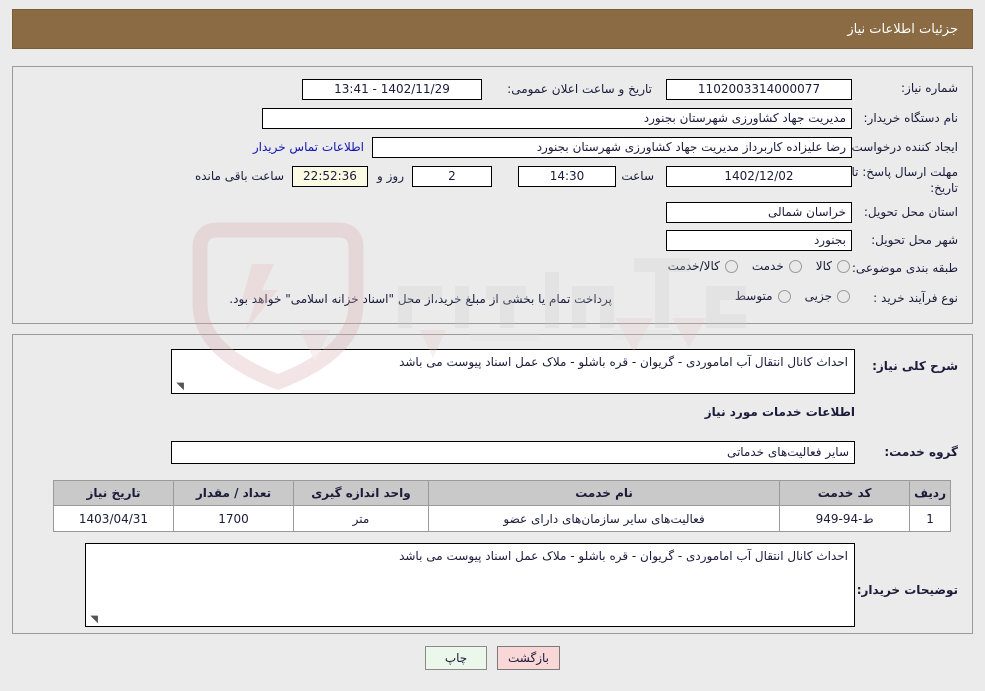  I want to click on need-number-label: شماره نیاز:, so click(929, 88).